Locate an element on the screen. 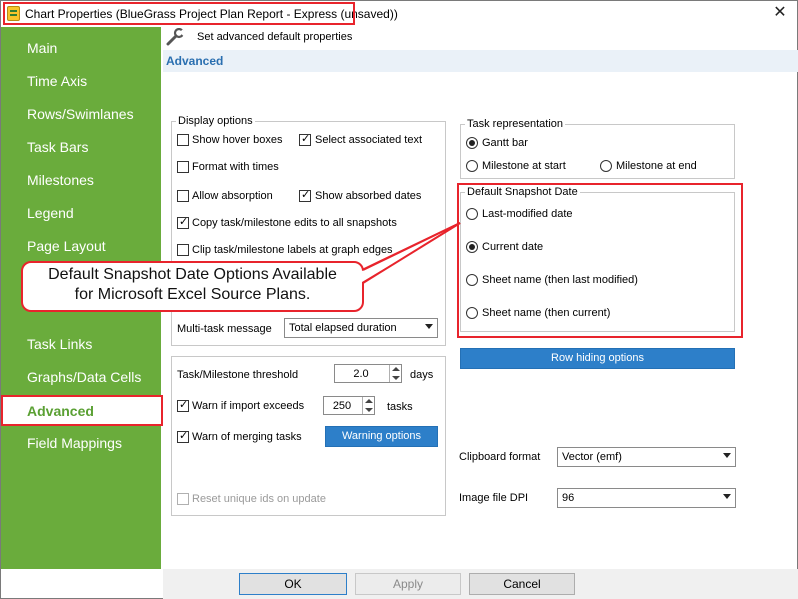 This screenshot has width=798, height=599. sidebar-item-rows-swimlanes: Rows/Swimlanes is located at coordinates (80, 114).